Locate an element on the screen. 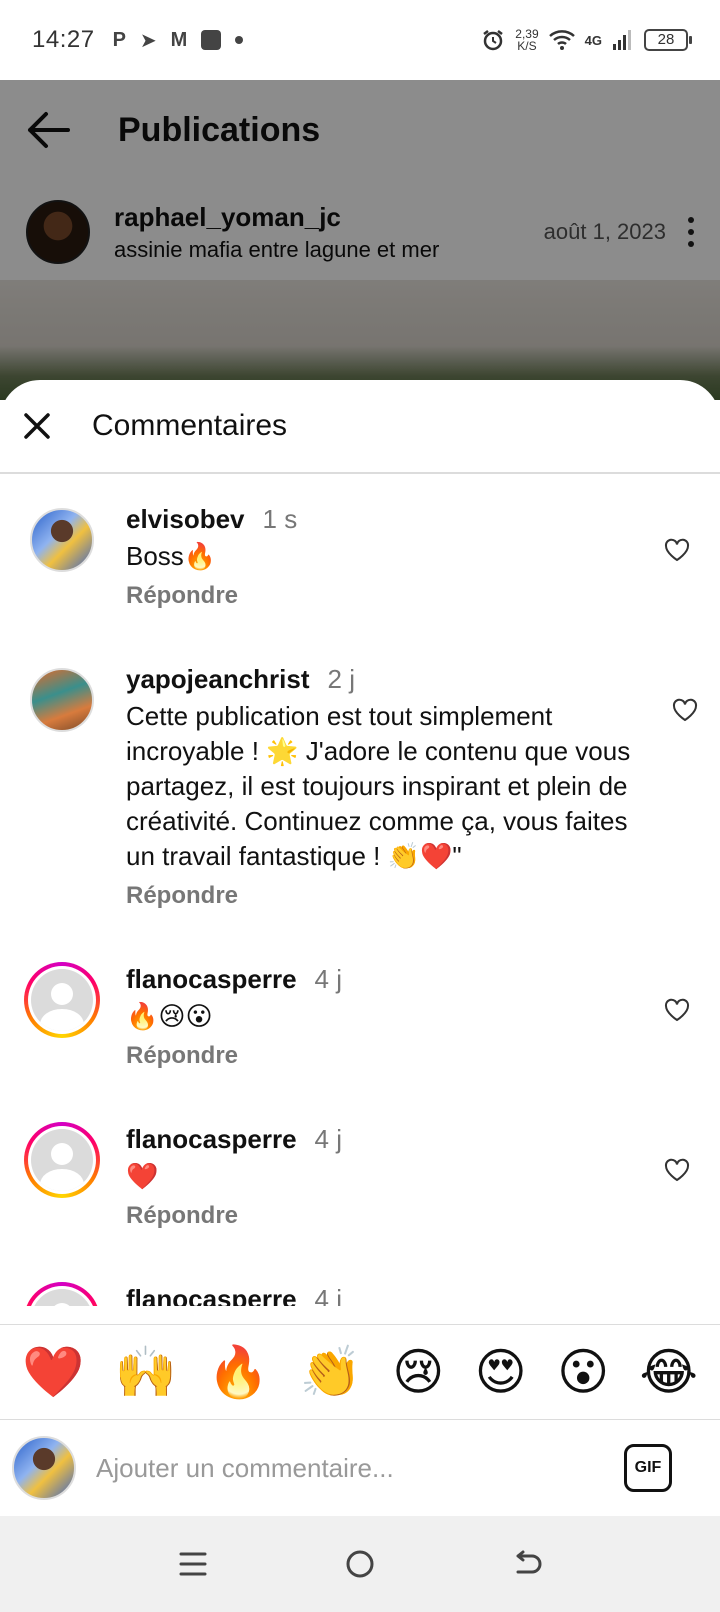  comment-username: yapojeanchrist is located at coordinates (218, 679).